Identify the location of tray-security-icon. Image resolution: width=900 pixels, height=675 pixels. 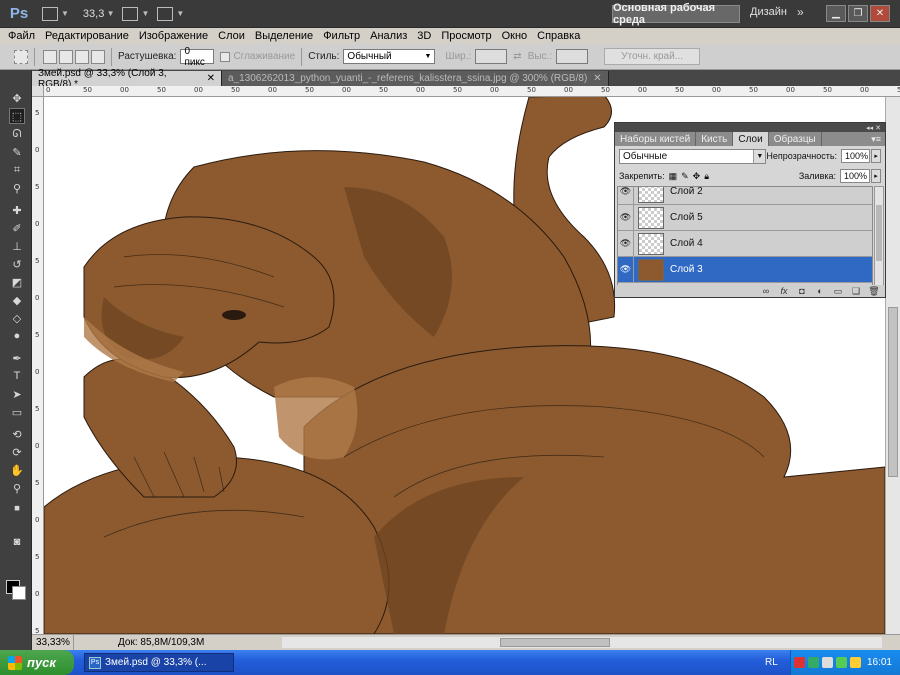
(855, 662).